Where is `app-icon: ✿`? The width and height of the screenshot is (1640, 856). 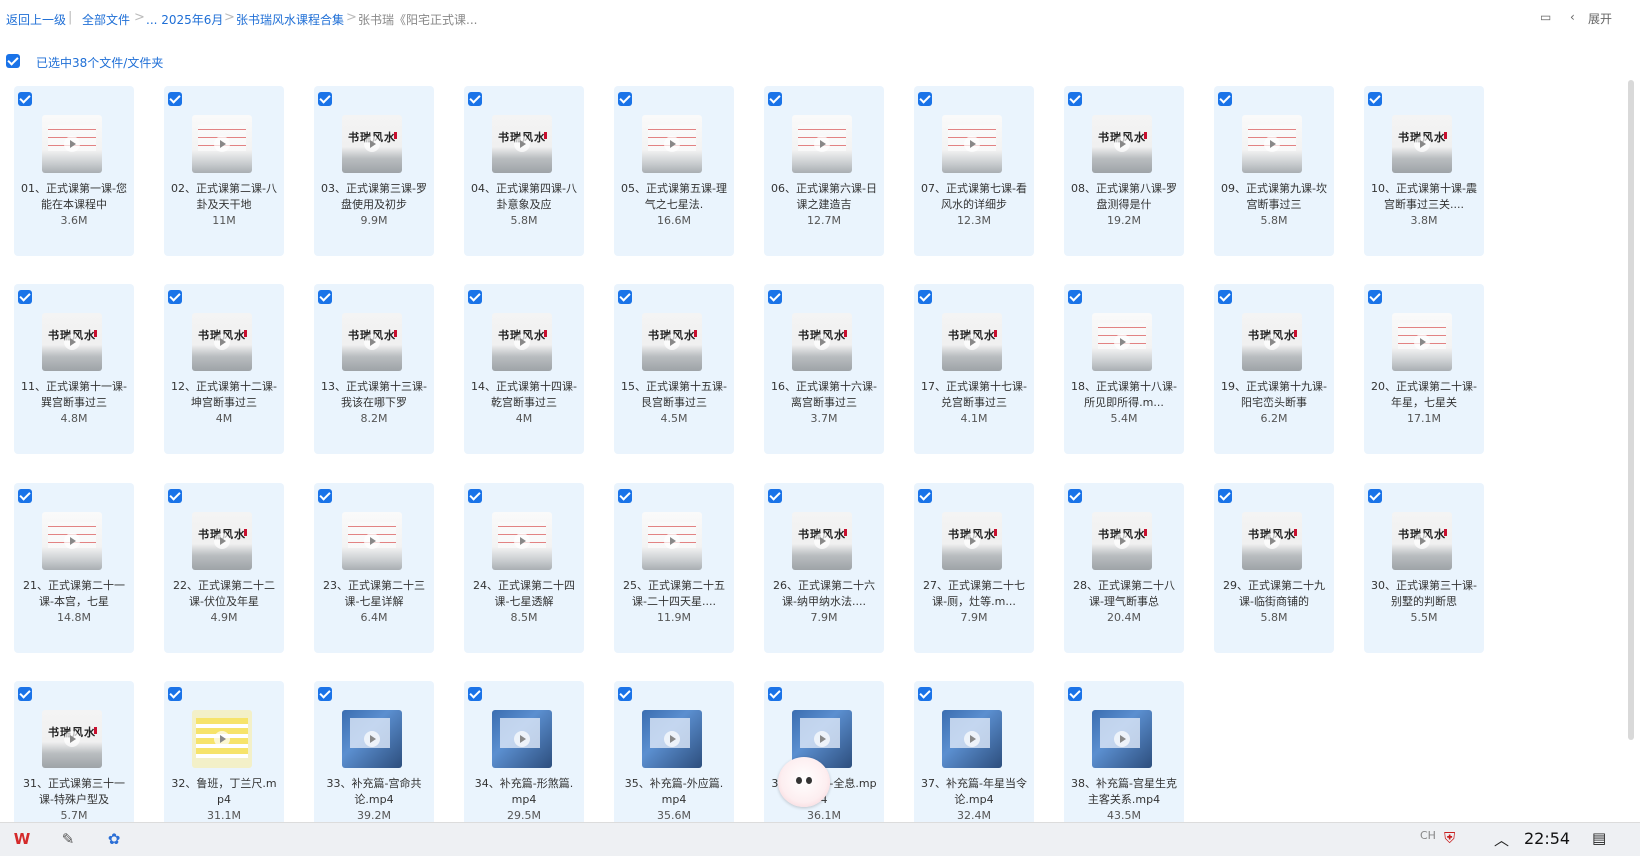
app-icon: ✿ is located at coordinates (114, 839).